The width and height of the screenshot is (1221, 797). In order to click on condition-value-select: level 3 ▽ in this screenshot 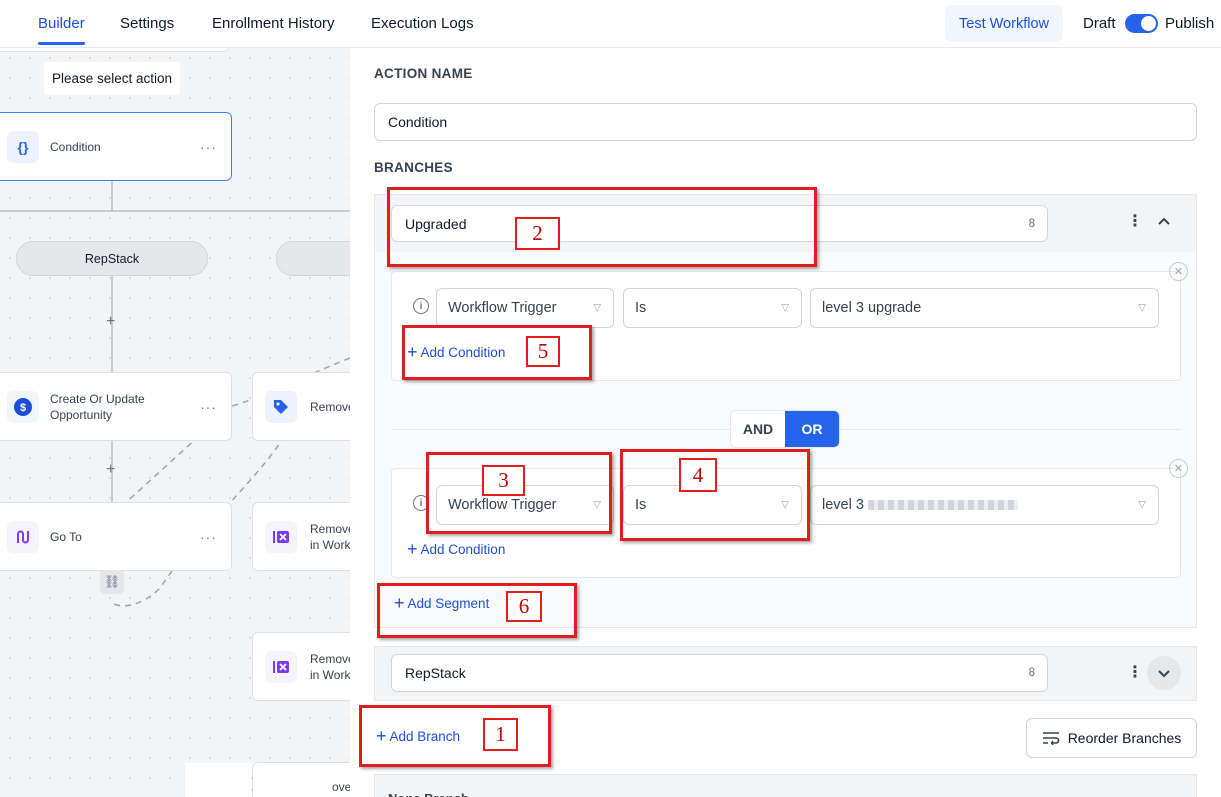, I will do `click(984, 505)`.